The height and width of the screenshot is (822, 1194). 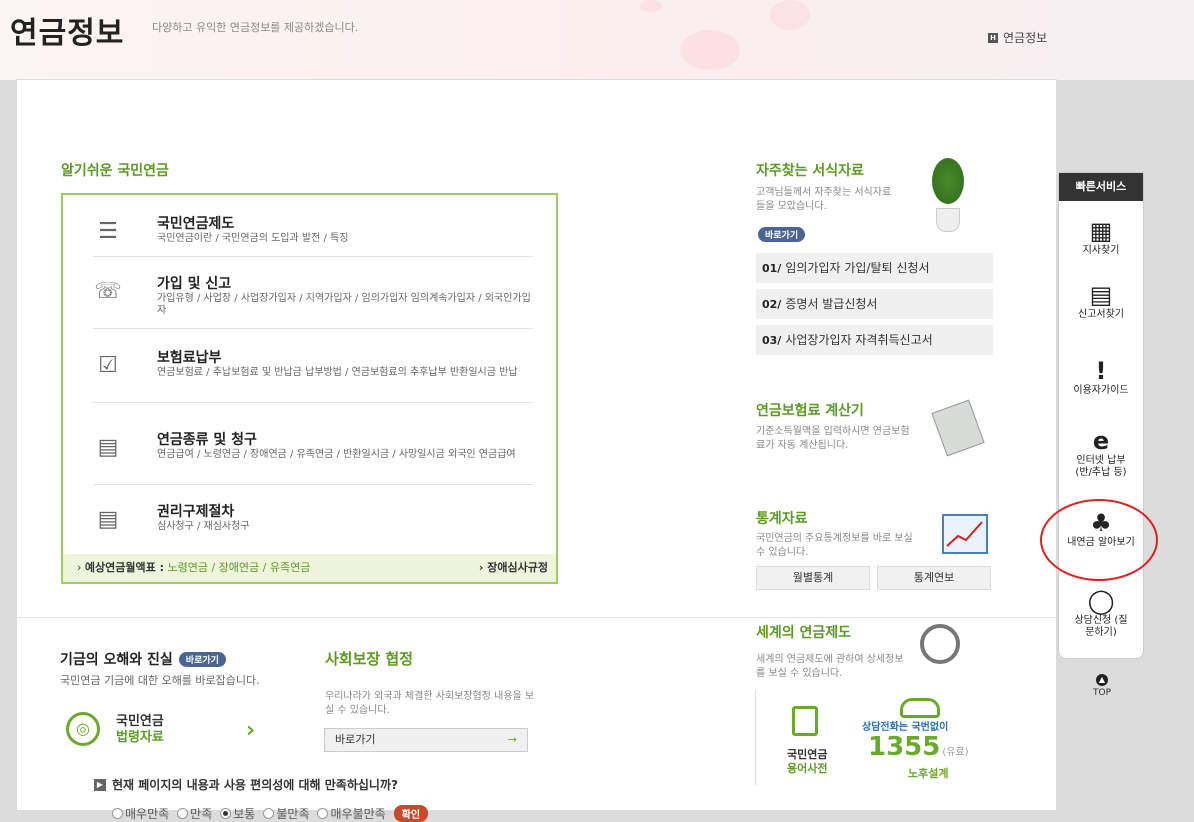 I want to click on quick-item-payment: e 인터넷 납부 (반/추납 등), so click(x=1101, y=453).